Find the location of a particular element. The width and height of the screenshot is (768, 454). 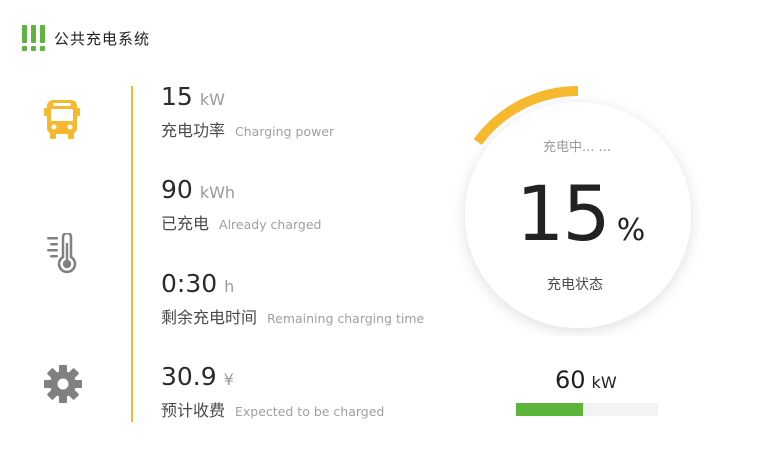

power-bar is located at coordinates (587, 409).